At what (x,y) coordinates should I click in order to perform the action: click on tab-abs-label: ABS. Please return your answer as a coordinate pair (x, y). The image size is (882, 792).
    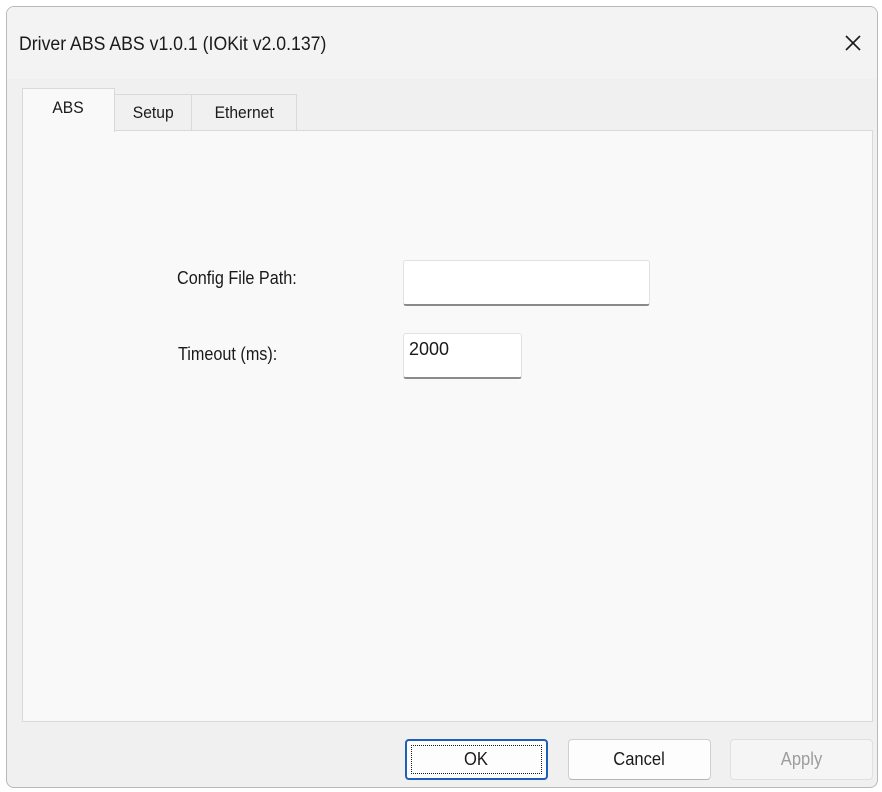
    Looking at the image, I should click on (68, 107).